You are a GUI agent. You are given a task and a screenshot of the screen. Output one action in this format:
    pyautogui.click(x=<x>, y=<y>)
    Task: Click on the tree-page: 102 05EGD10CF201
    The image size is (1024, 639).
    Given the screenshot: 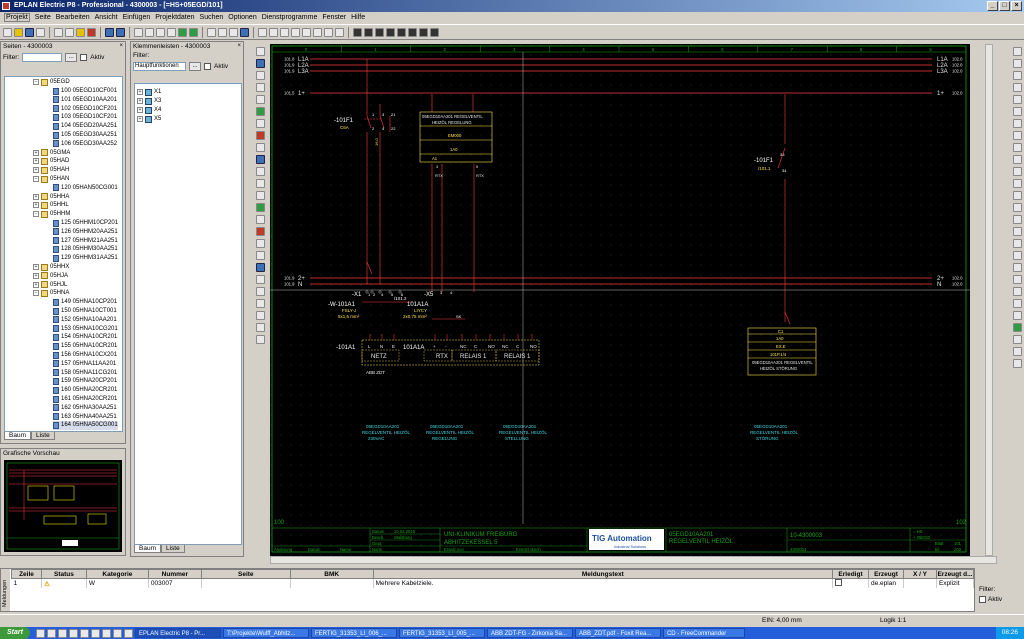 What is the action you would take?
    pyautogui.click(x=85, y=108)
    